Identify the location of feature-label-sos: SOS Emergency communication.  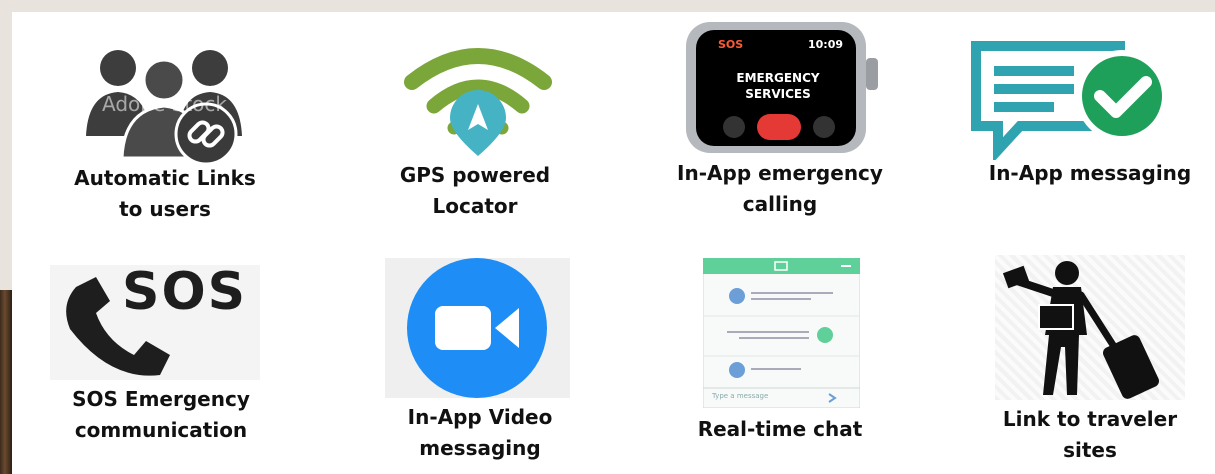
(161, 414).